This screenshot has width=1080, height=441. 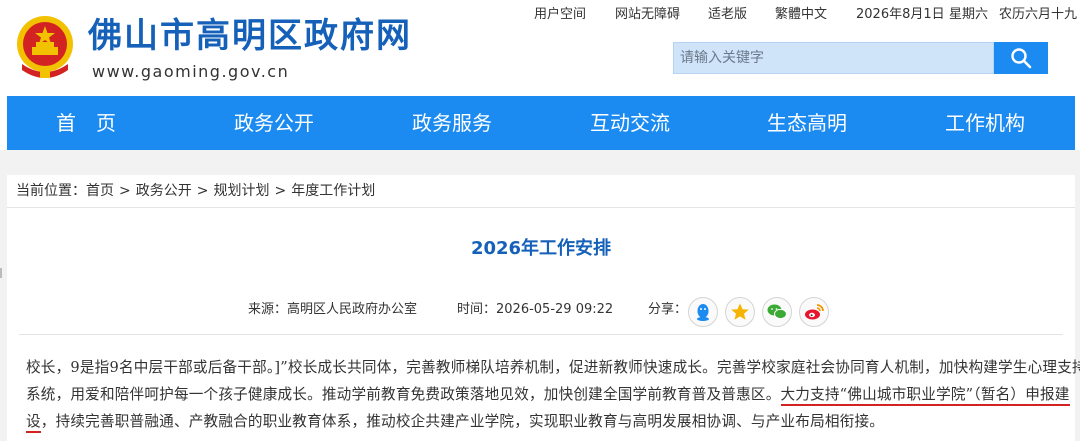 What do you see at coordinates (555, 309) in the screenshot?
I see `time-value: 2026-05-29 09:22` at bounding box center [555, 309].